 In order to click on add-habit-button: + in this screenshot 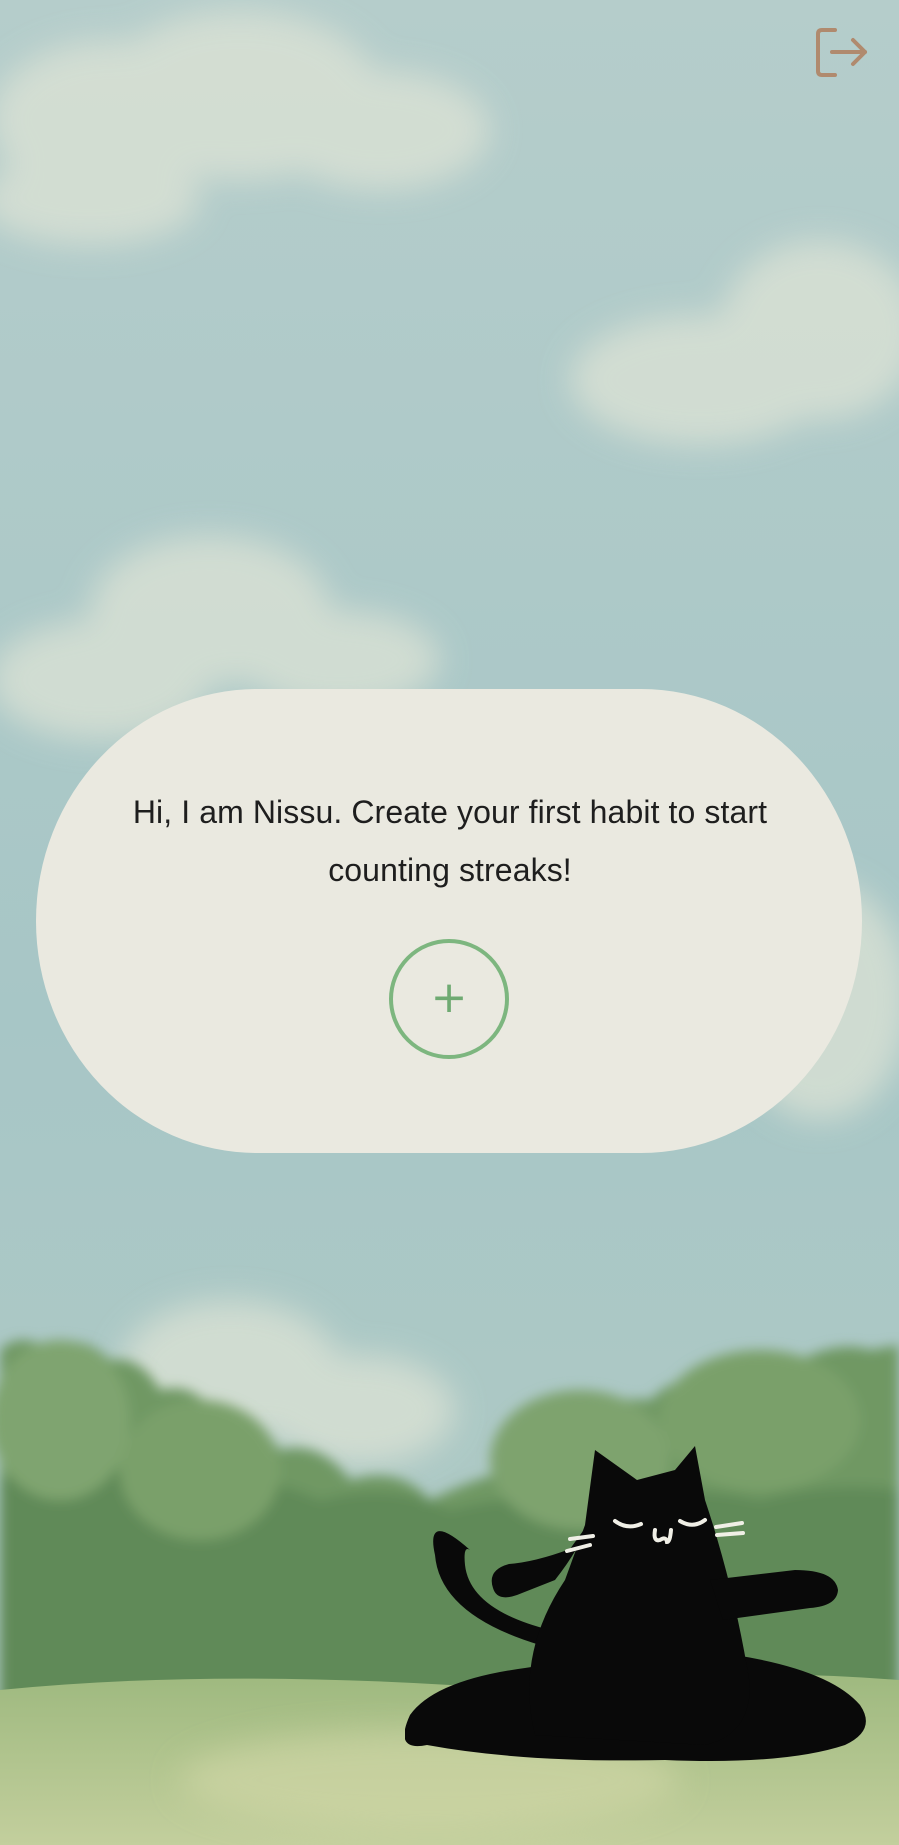, I will do `click(449, 999)`.